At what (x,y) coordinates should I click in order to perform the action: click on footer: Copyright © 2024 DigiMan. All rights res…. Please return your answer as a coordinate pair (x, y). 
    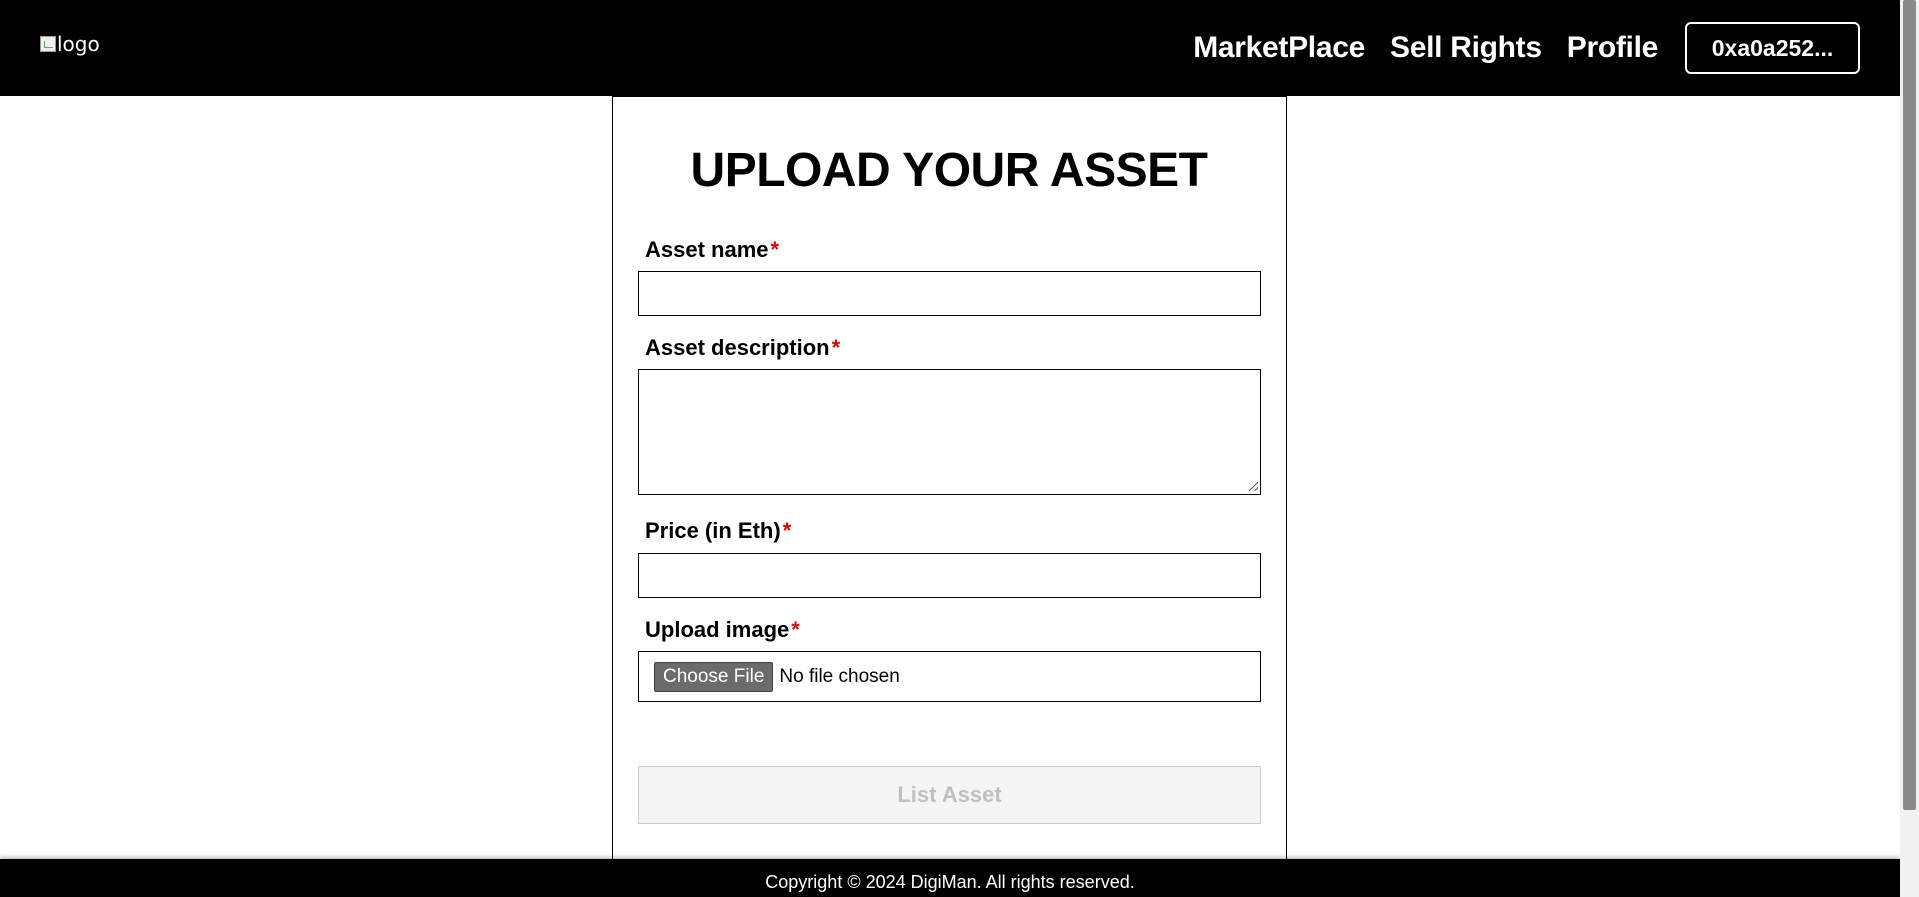
    Looking at the image, I should click on (950, 878).